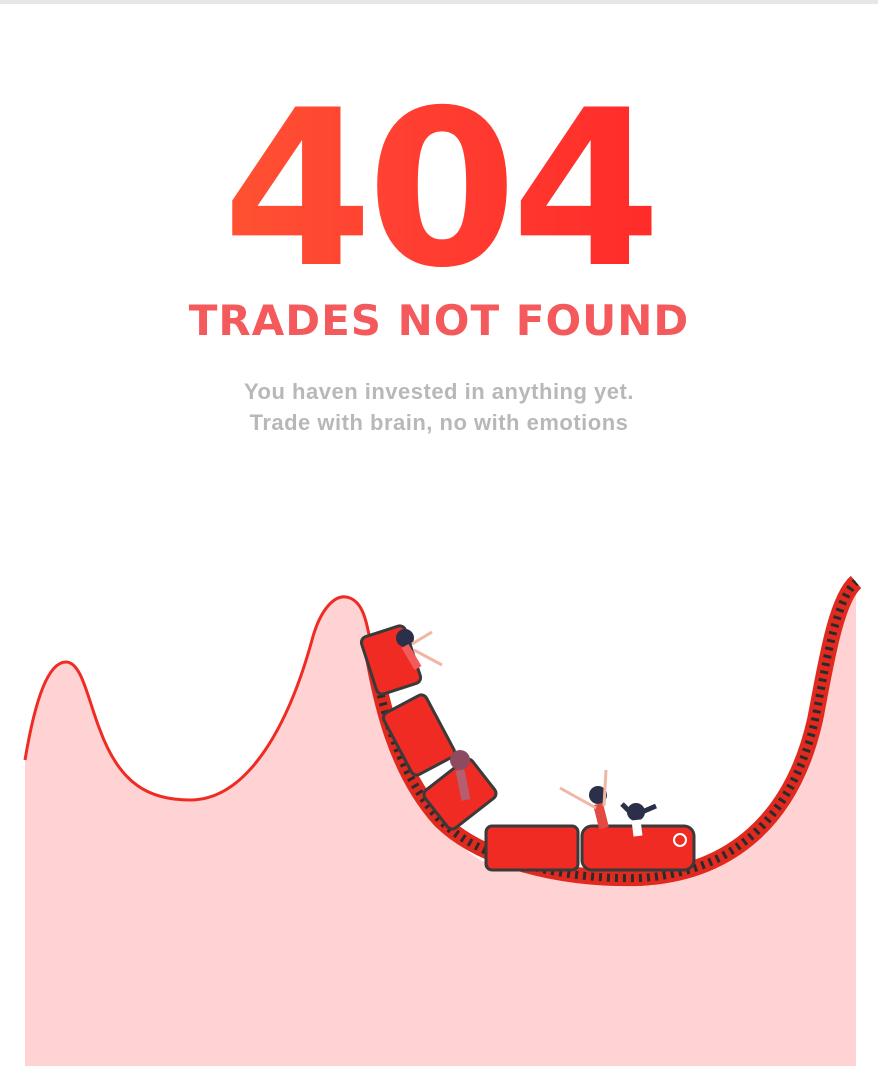  Describe the element at coordinates (439, 391) in the screenshot. I see `error-message-line-1: You haven invested in anything yet.` at that location.